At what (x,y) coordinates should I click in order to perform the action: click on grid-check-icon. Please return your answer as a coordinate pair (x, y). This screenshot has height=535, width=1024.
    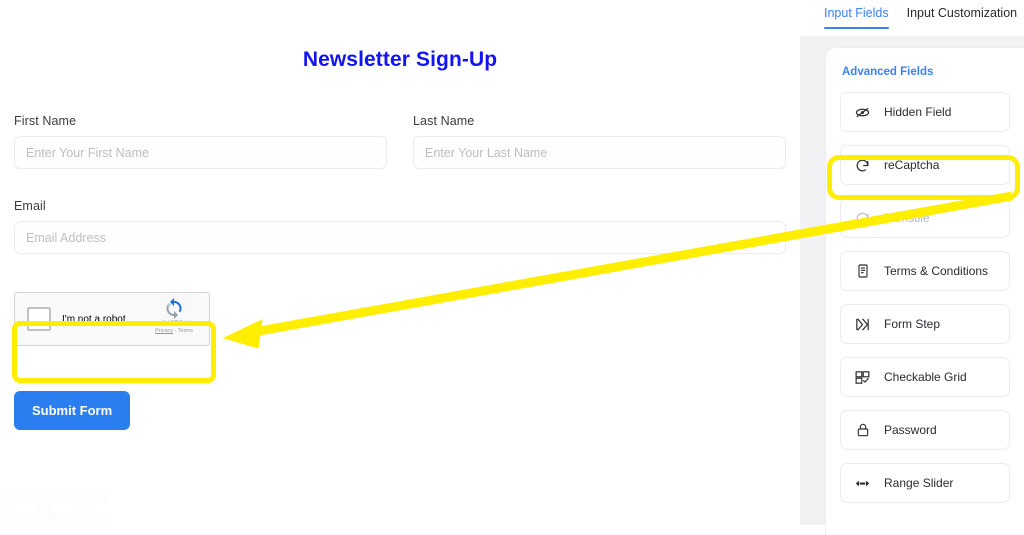
    Looking at the image, I should click on (862, 377).